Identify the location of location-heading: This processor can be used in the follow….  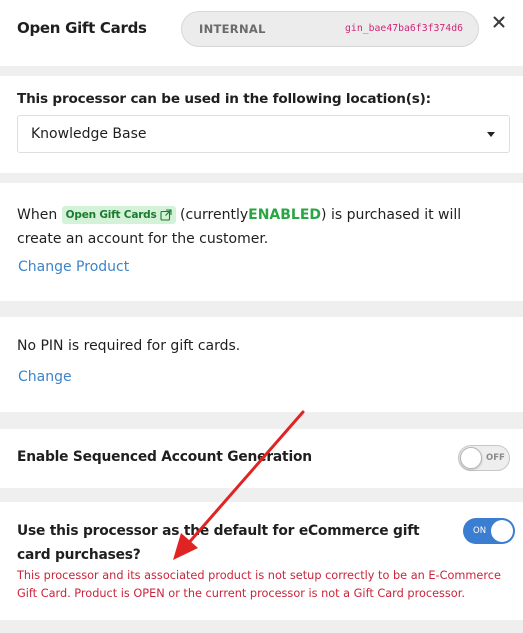
(224, 99).